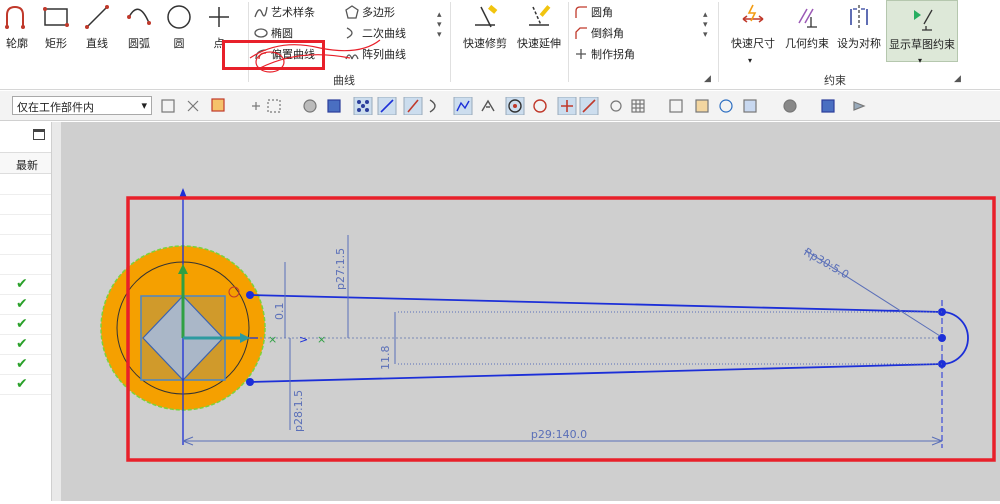 The height and width of the screenshot is (504, 1000). I want to click on dimension-p28: p28:1.5, so click(298, 411).